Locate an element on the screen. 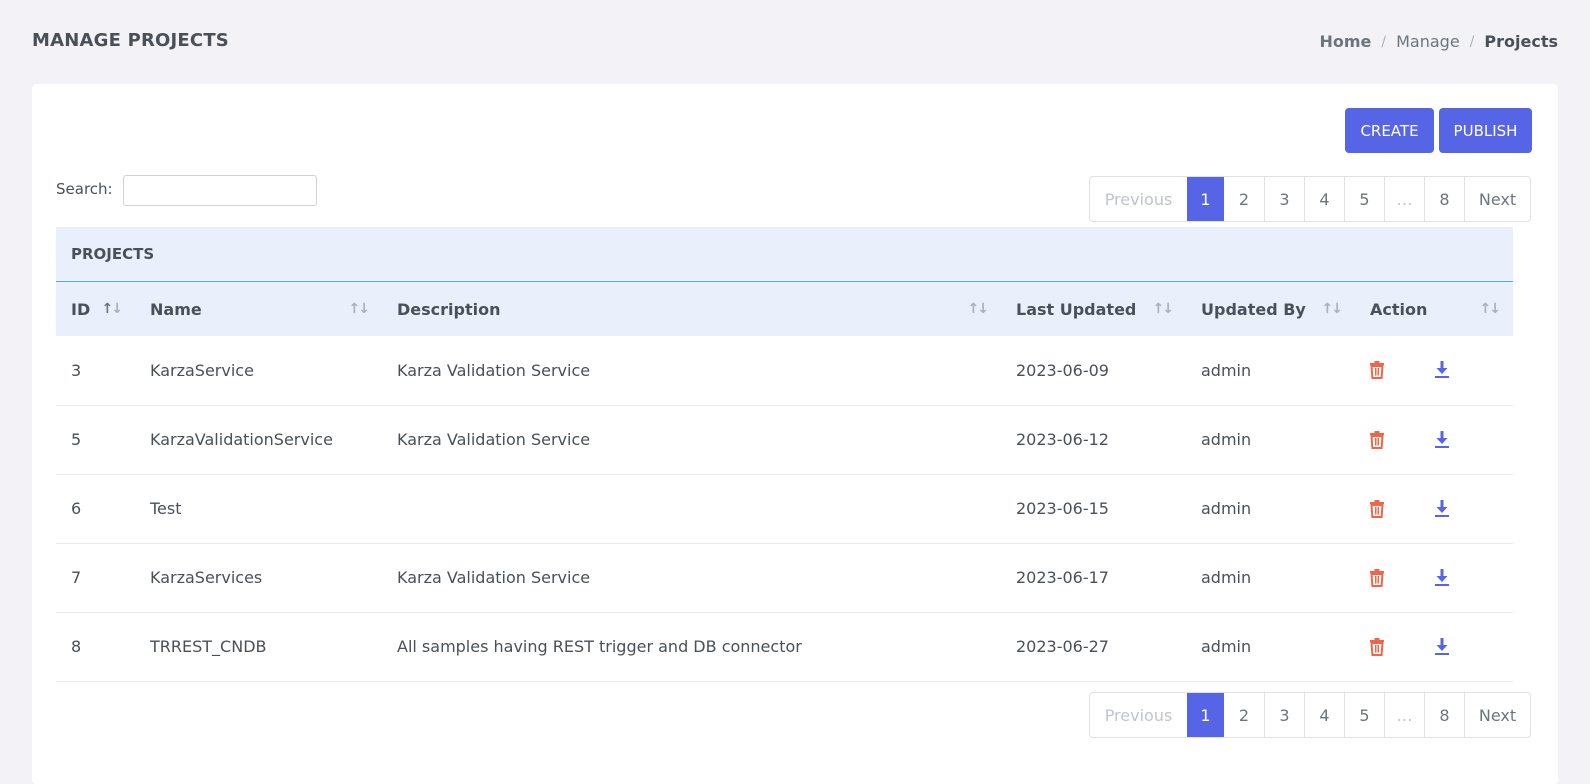  breadcrumb-manage: Manage is located at coordinates (1428, 41).